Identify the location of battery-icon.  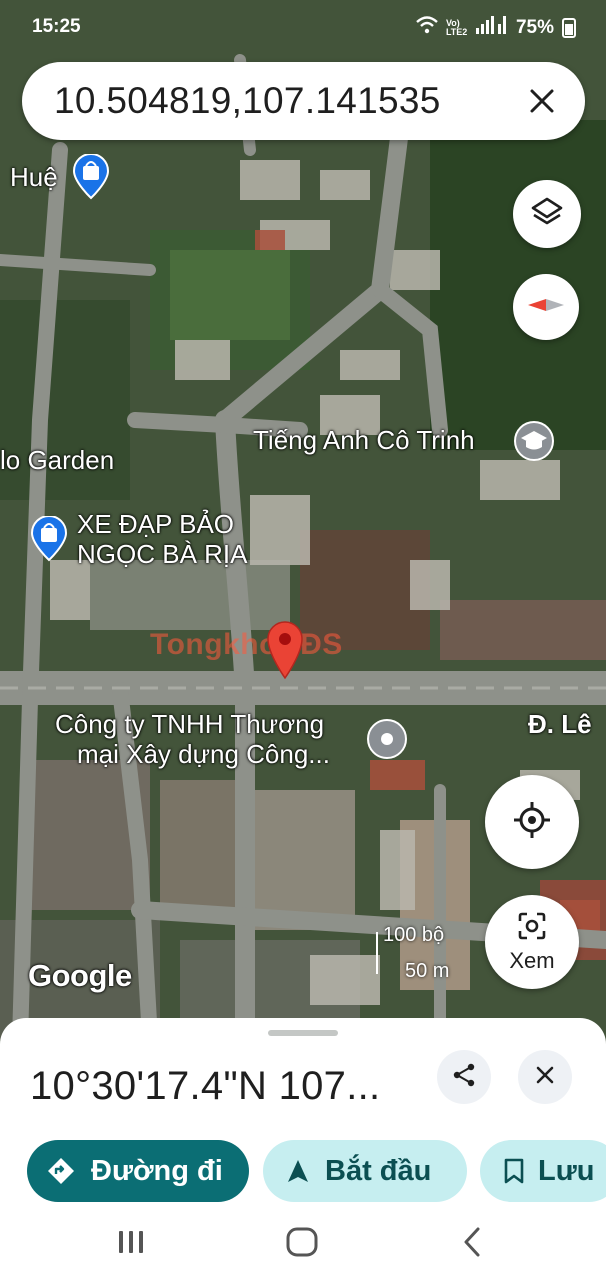
(569, 28).